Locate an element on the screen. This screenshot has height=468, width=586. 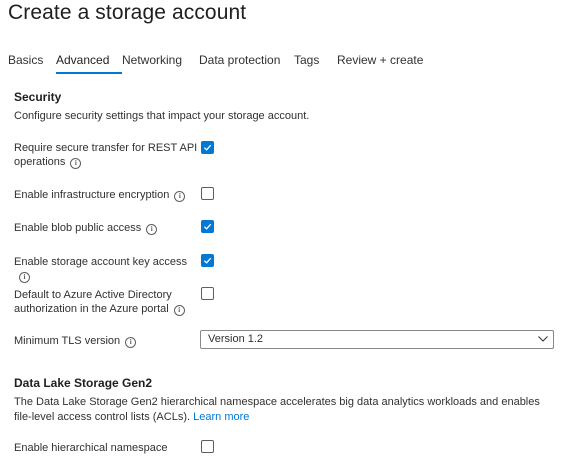
tls-version-label: Minimum TLS version i is located at coordinates (106, 341).